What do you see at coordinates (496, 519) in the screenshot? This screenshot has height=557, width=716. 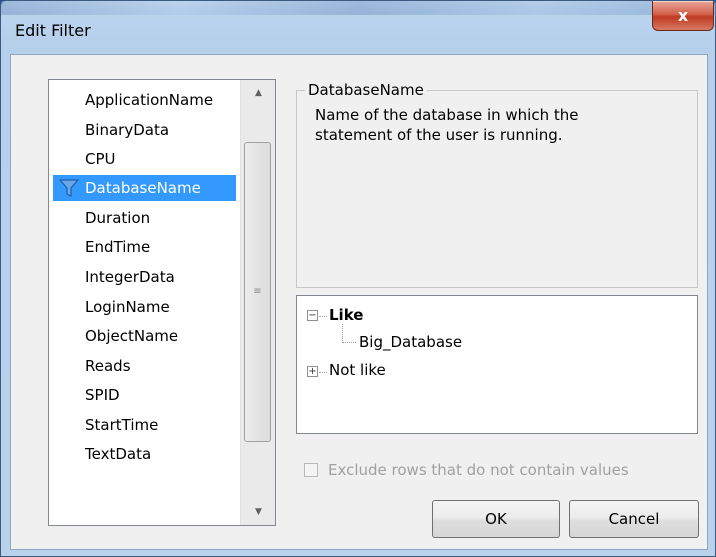 I see `ok-button: OK` at bounding box center [496, 519].